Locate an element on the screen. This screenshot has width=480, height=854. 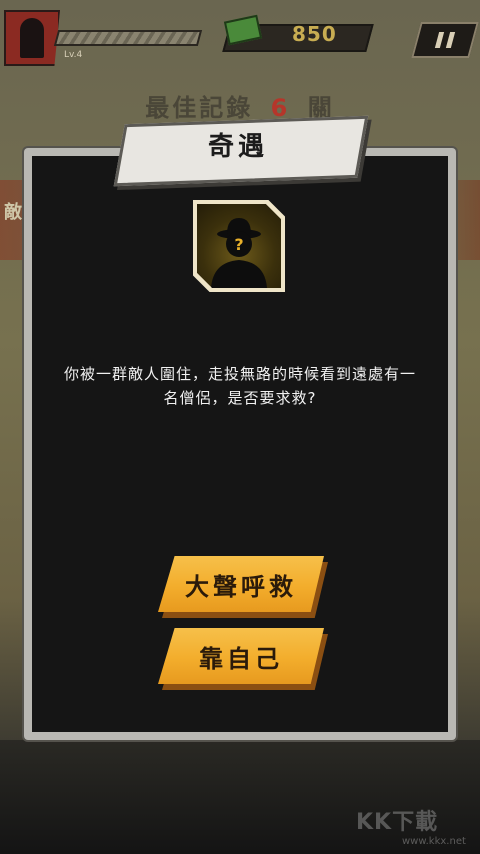
best-record-label: 最佳記錄 is located at coordinates (199, 108).